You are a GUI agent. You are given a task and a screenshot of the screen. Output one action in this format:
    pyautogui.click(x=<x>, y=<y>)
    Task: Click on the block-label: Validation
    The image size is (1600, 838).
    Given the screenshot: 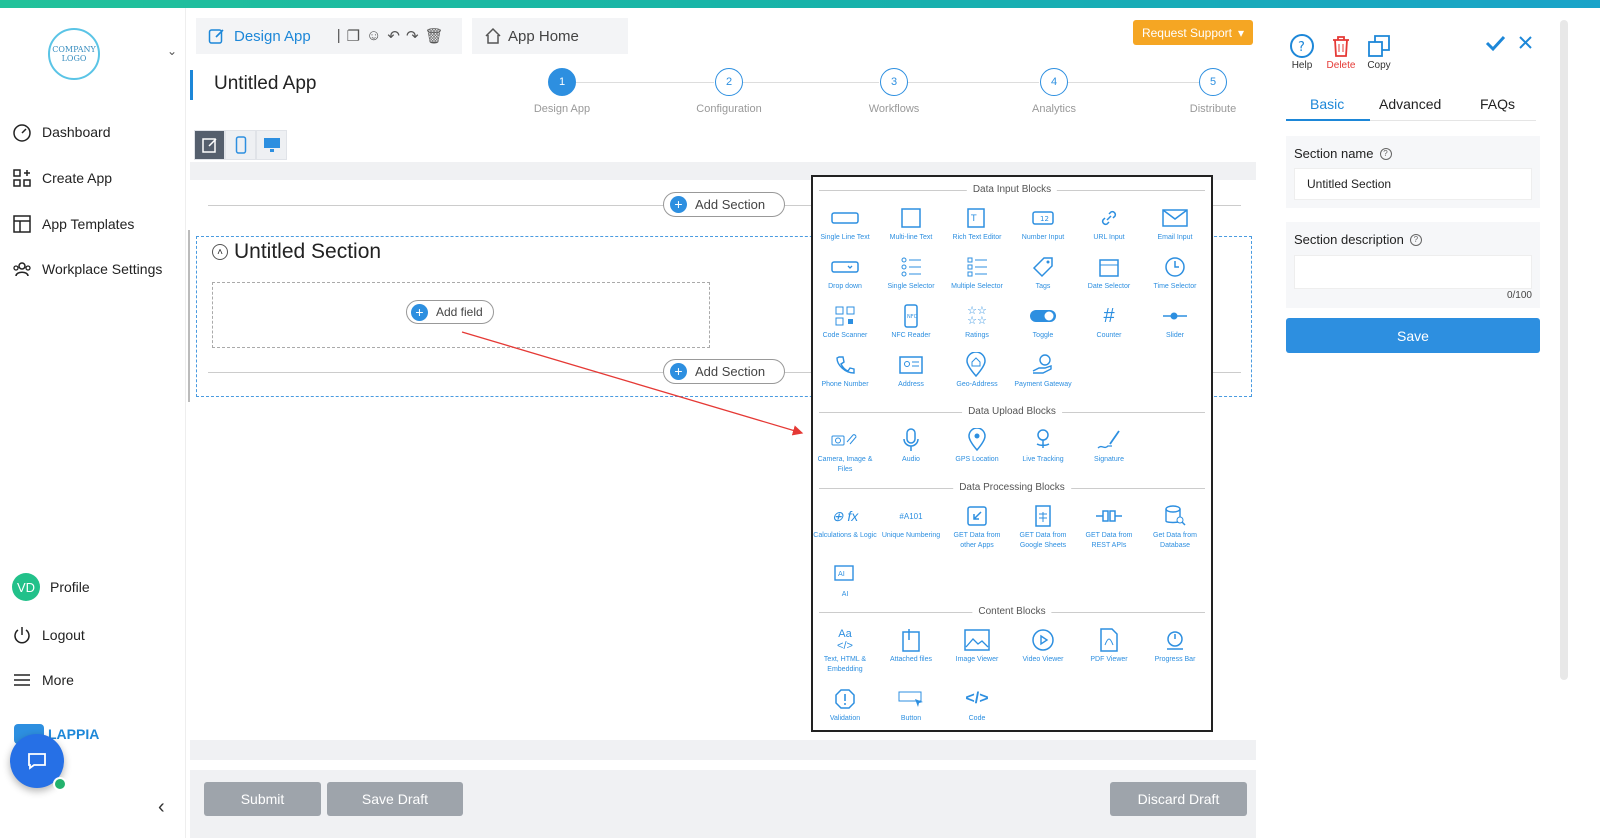 What is the action you would take?
    pyautogui.click(x=845, y=718)
    